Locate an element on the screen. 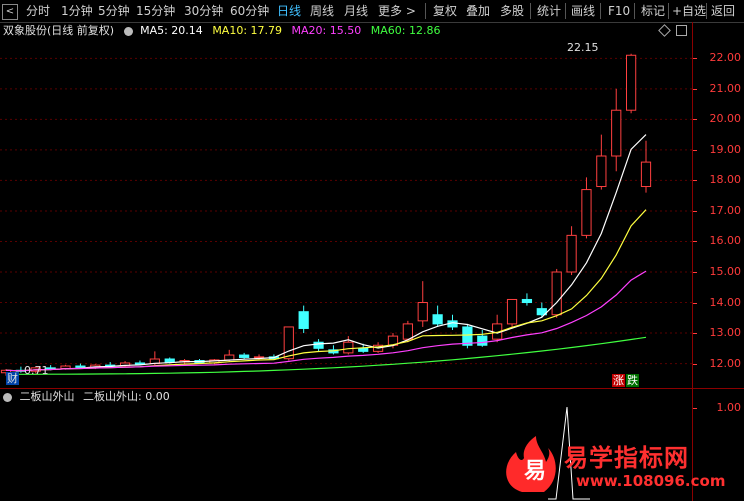 This screenshot has height=501, width=744. die-badge: 跌 is located at coordinates (632, 380).